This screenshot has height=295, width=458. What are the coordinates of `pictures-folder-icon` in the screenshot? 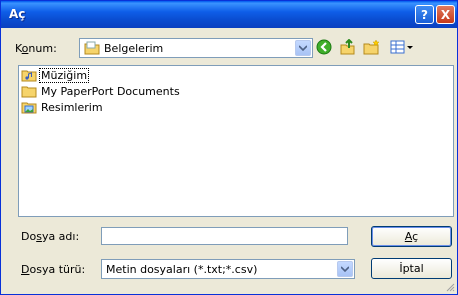 It's located at (29, 107).